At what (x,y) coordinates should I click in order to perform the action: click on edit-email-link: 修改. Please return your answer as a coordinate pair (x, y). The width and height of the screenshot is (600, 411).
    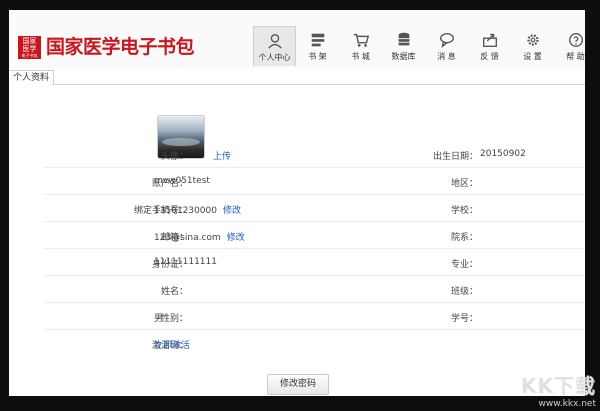
    Looking at the image, I should click on (236, 238).